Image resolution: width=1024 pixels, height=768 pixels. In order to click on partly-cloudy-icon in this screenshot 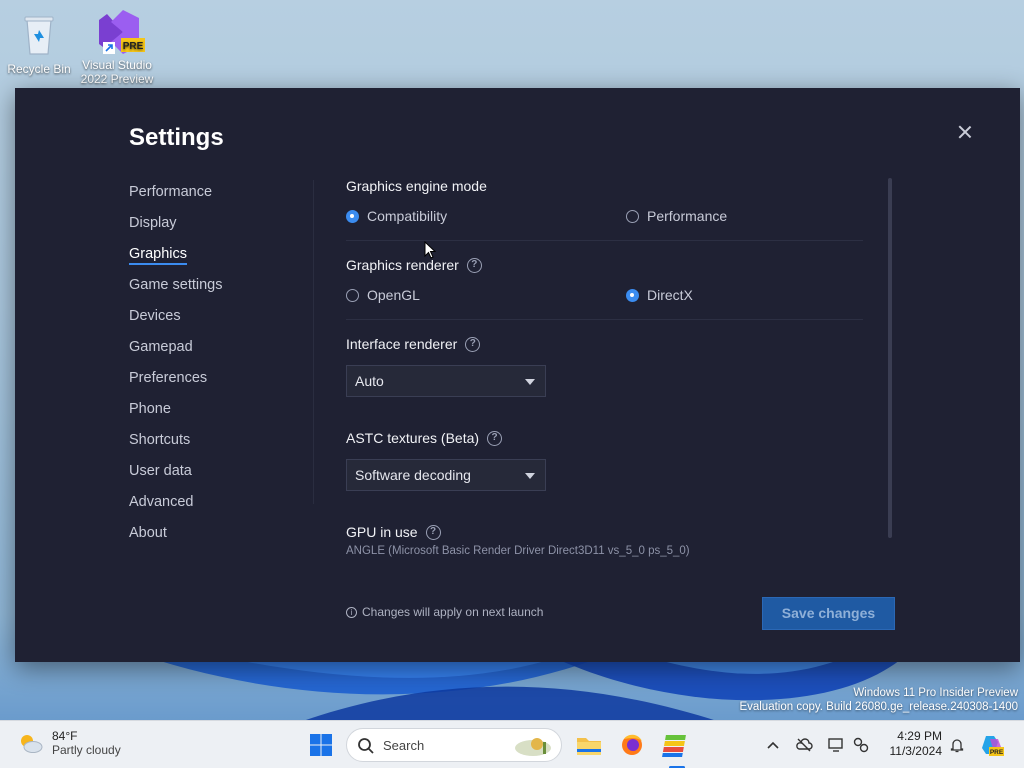, I will do `click(32, 744)`.